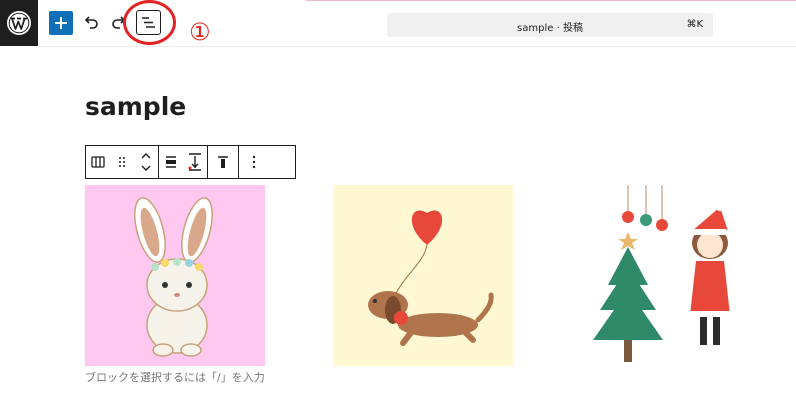 The image size is (796, 417). Describe the element at coordinates (550, 28) in the screenshot. I see `document-title: sample · 投稿` at that location.